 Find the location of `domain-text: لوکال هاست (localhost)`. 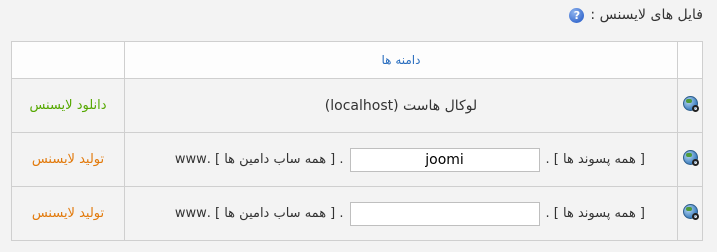

domain-text: لوکال هاست (localhost) is located at coordinates (401, 105).